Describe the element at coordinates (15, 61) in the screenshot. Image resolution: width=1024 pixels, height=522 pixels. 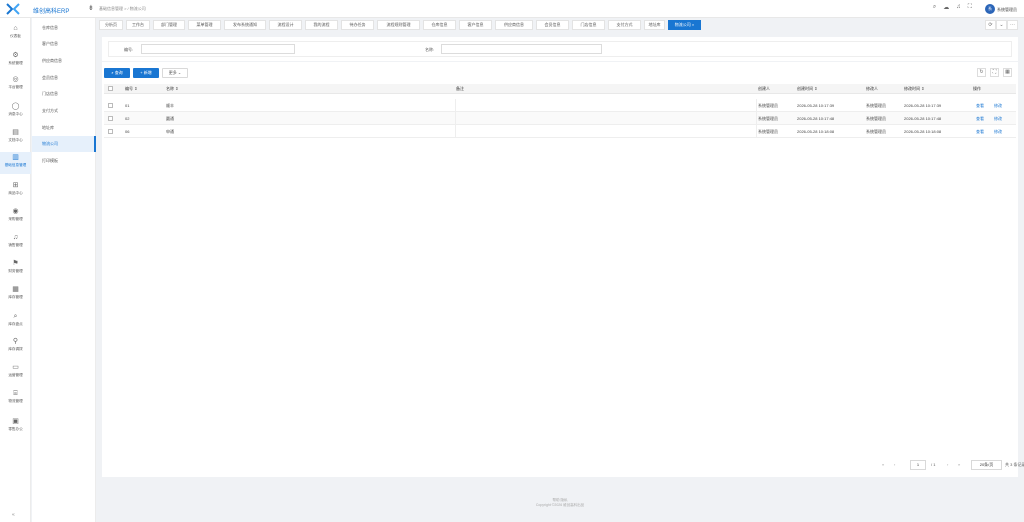
I see `sidebar-item-system: ⚙ 系统管理` at that location.